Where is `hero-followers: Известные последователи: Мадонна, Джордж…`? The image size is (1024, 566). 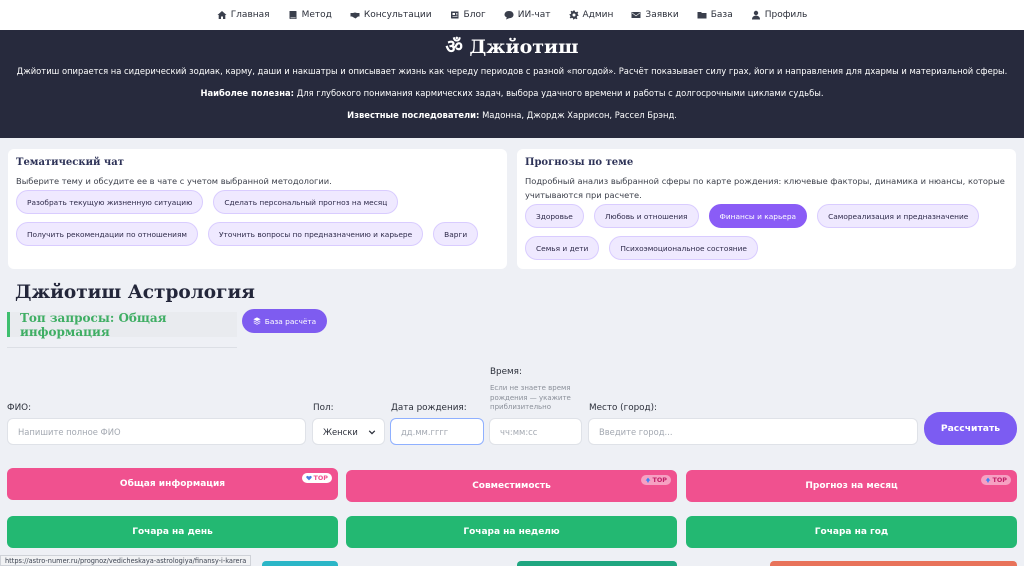 hero-followers: Известные последователи: Мадонна, Джордж… is located at coordinates (512, 115).